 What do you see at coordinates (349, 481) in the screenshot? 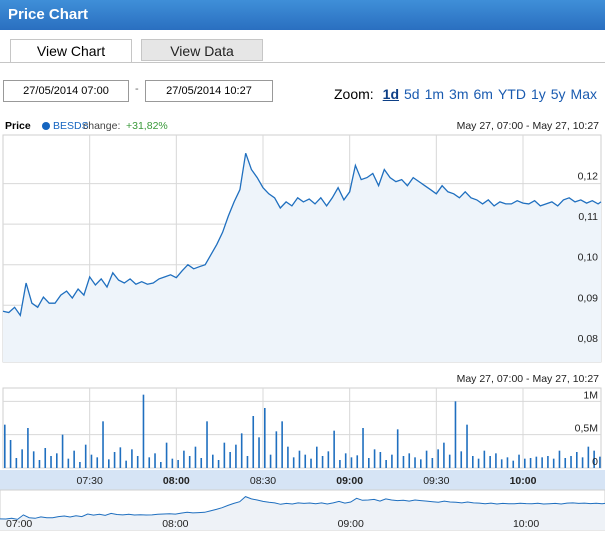
I see `time-axis-label: 09:00` at bounding box center [349, 481].